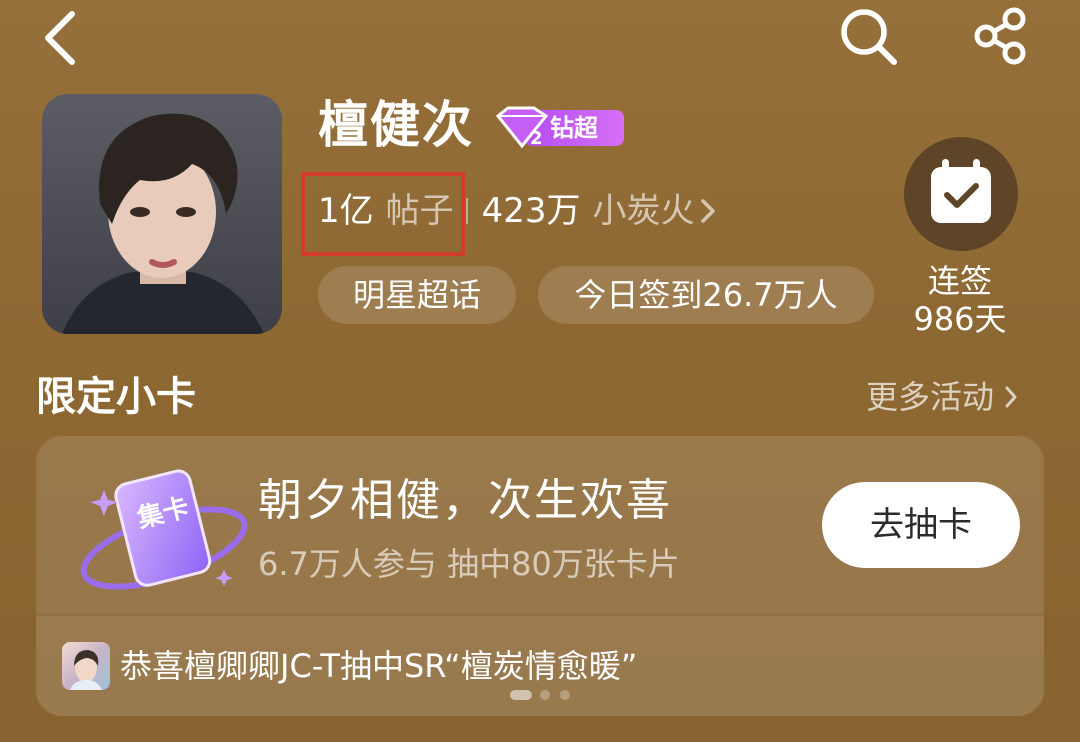  I want to click on winner-avatar, so click(86, 666).